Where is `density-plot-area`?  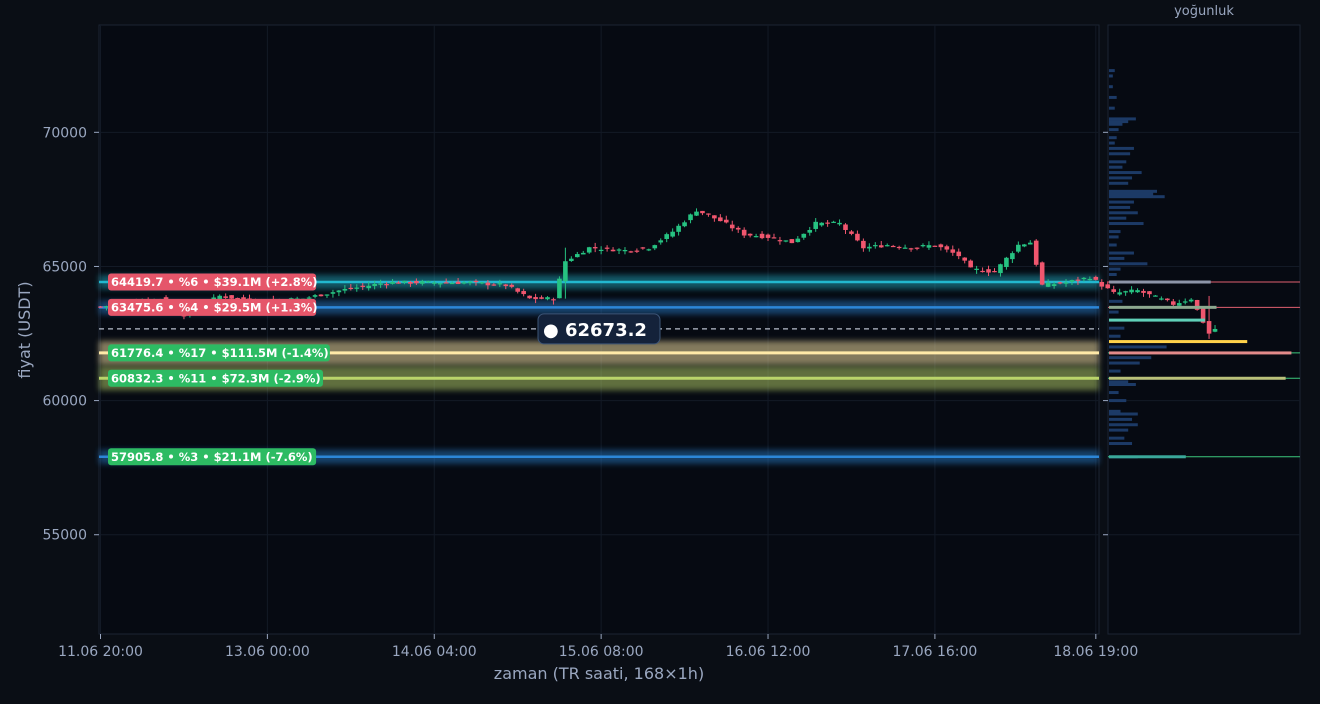 density-plot-area is located at coordinates (1204, 329).